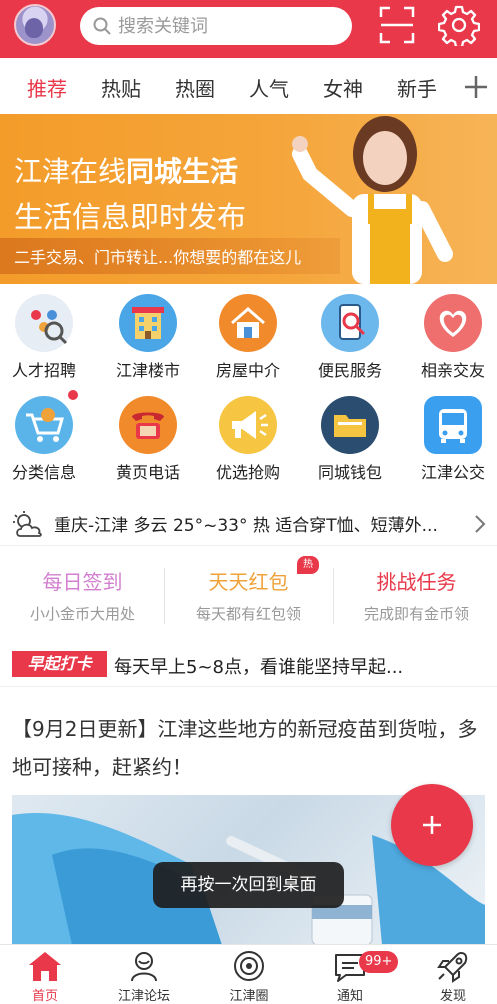  I want to click on daily-checkin-button: 每日签到 小小金币大用处, so click(82, 593).